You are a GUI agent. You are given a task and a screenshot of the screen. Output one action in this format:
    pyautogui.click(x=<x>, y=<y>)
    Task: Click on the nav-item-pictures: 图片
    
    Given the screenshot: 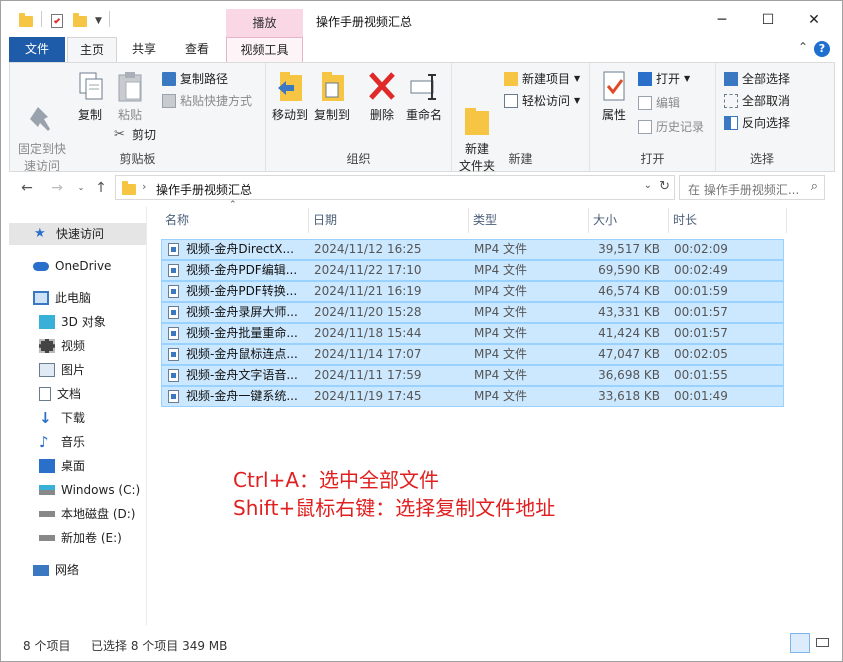 What is the action you would take?
    pyautogui.click(x=77, y=370)
    